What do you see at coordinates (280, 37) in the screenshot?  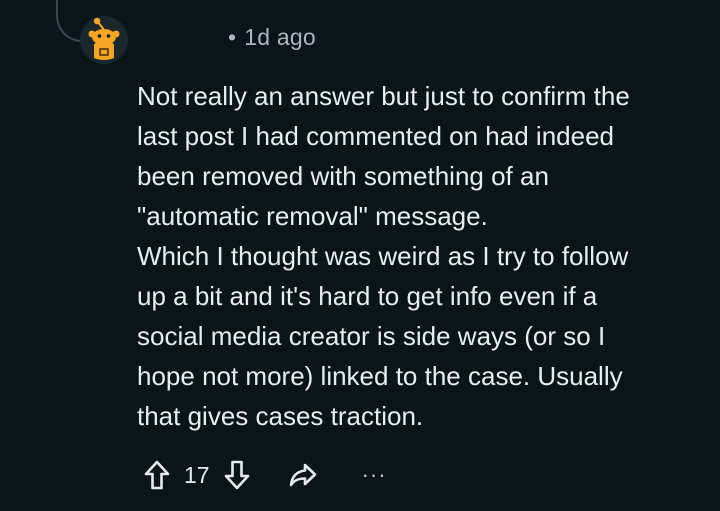 I see `timestamp: 1d ago` at bounding box center [280, 37].